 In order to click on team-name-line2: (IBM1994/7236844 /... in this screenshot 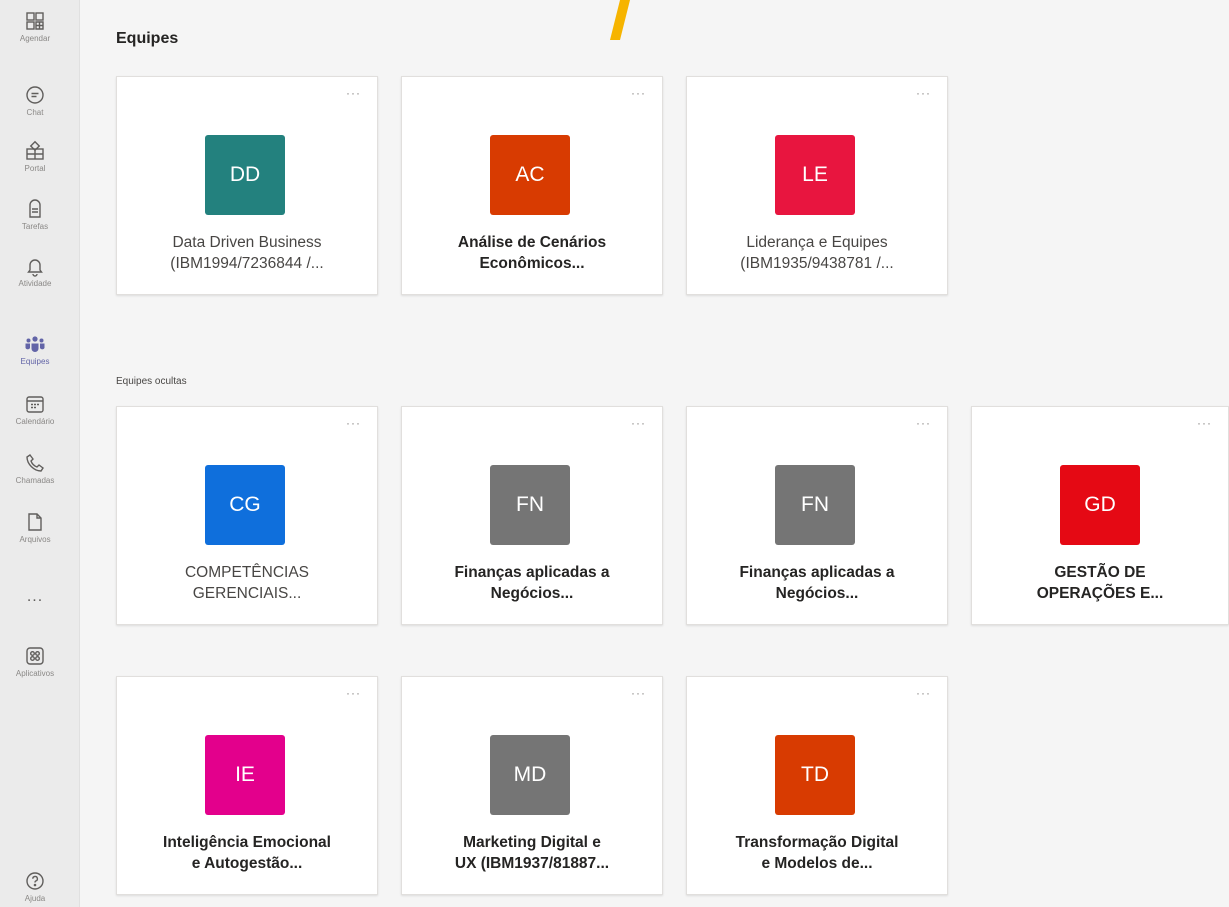, I will do `click(247, 263)`.